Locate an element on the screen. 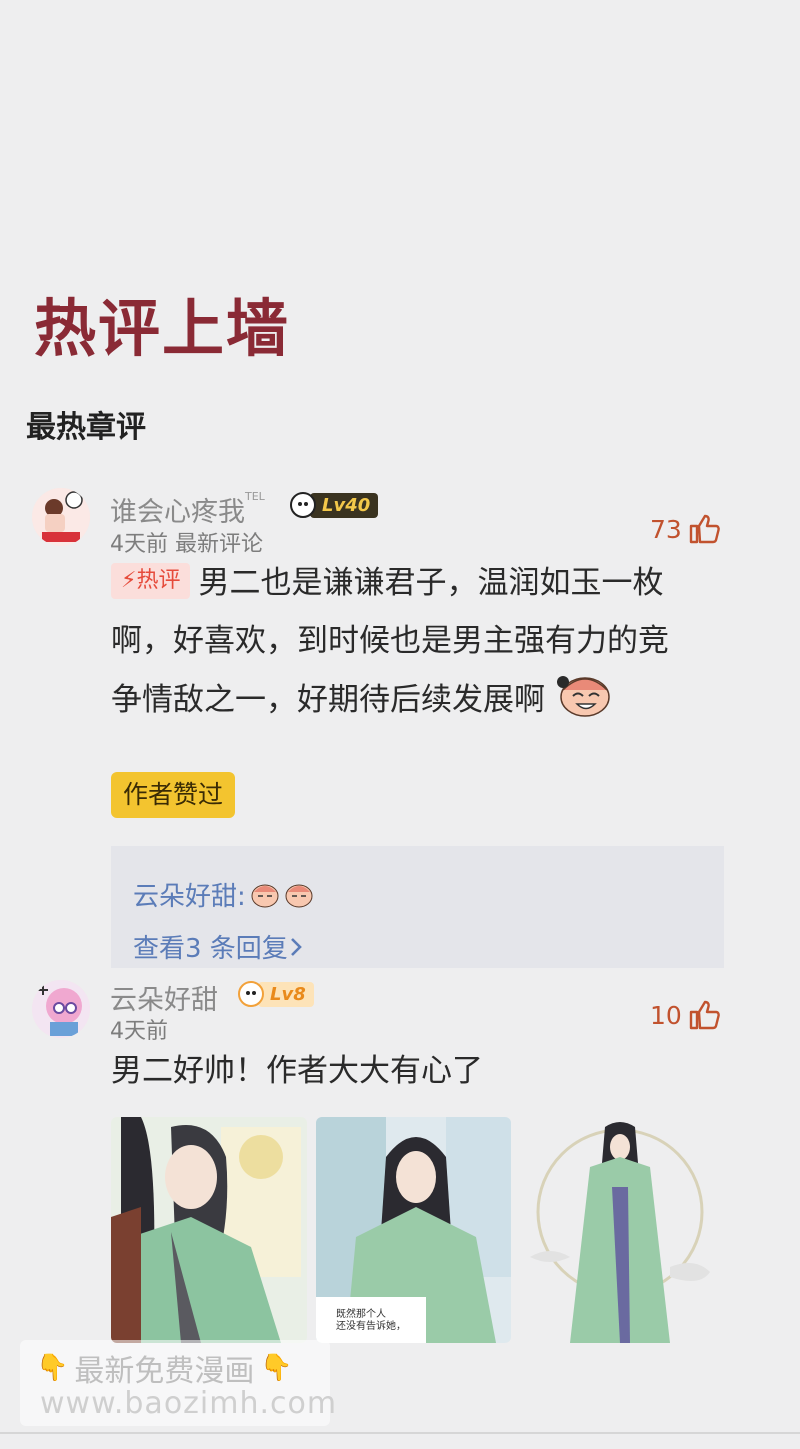 The image size is (800, 1449). reply-preview-box: 云朵好甜: 查看3 条回复 is located at coordinates (417, 907).